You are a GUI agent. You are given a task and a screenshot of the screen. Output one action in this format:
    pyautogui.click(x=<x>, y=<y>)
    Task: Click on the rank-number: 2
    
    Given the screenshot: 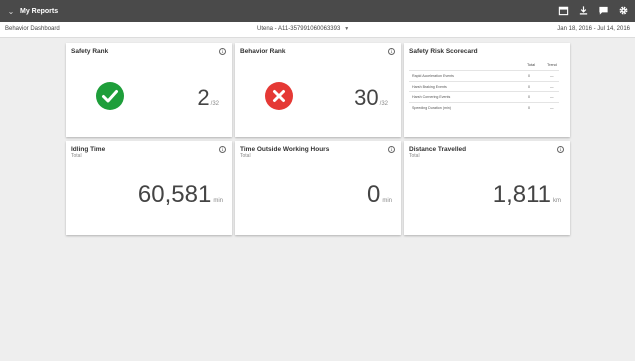 What is the action you would take?
    pyautogui.click(x=203, y=97)
    